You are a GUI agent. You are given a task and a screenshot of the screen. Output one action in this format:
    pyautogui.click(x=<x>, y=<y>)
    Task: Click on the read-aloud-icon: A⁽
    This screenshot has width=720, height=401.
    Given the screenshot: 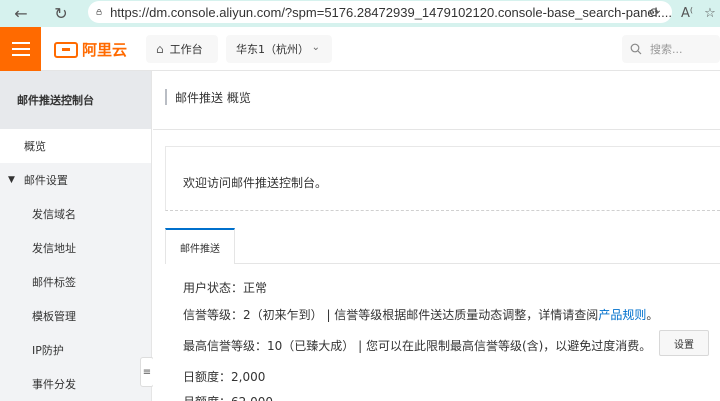 What is the action you would take?
    pyautogui.click(x=687, y=13)
    